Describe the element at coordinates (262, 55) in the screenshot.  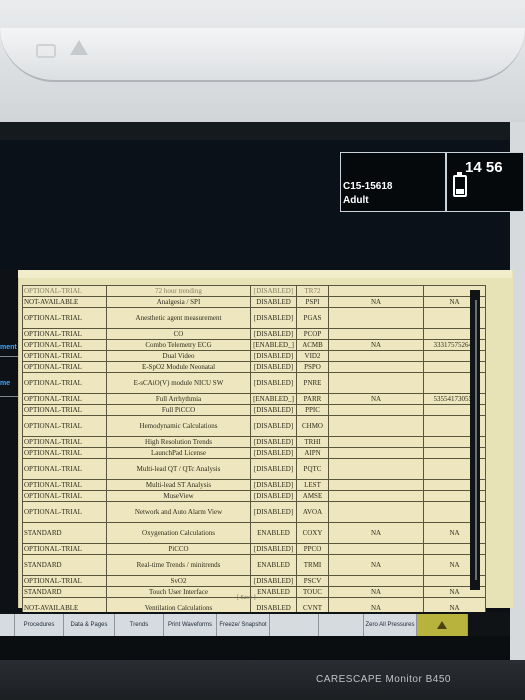
I see `monitor-handle` at that location.